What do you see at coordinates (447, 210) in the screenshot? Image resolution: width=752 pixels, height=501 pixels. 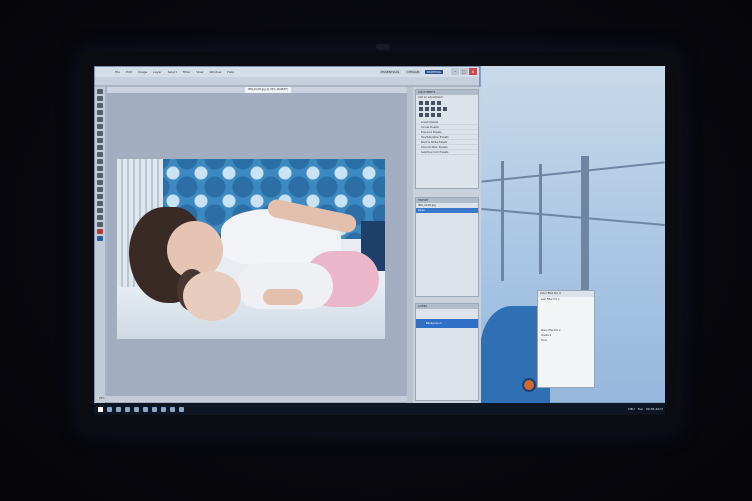 I see `history-item-active: Open` at bounding box center [447, 210].